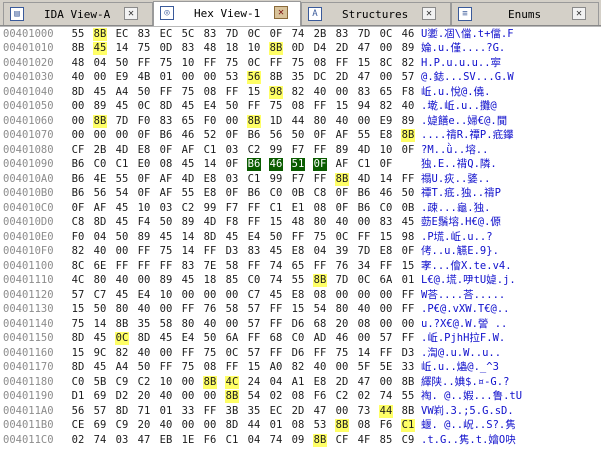 The image size is (601, 464). Describe the element at coordinates (460, 367) in the screenshot. I see `row-ascii: 岴.u..爞@._^3` at that location.